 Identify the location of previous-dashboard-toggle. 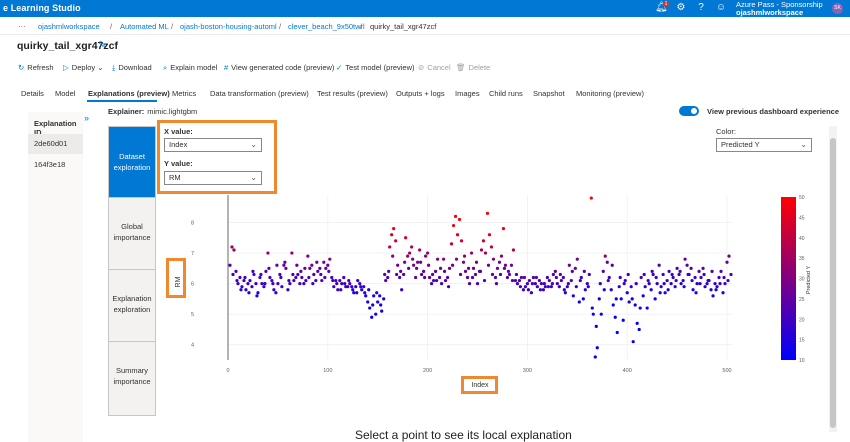
(689, 111).